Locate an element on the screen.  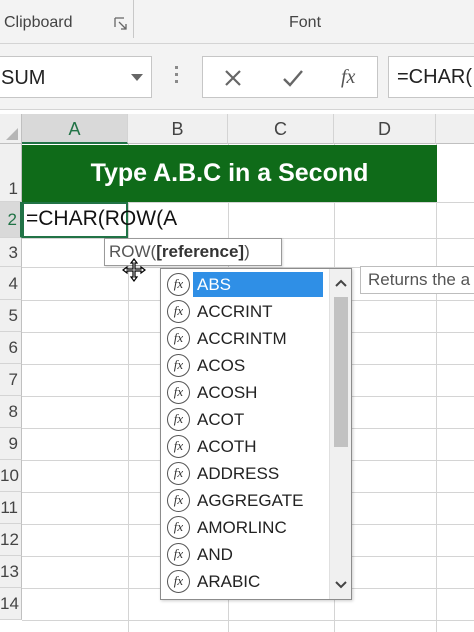
list-item-label: ACCRINT is located at coordinates (235, 311).